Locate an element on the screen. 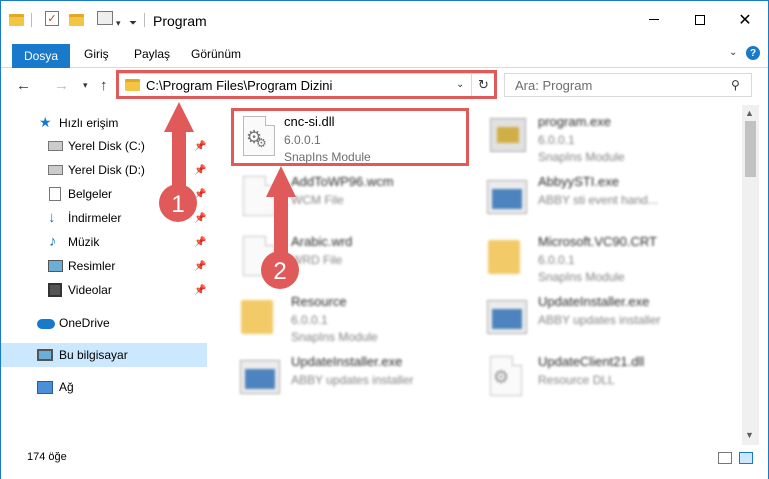  file-name: UpdateInstaller.exe is located at coordinates (594, 301).